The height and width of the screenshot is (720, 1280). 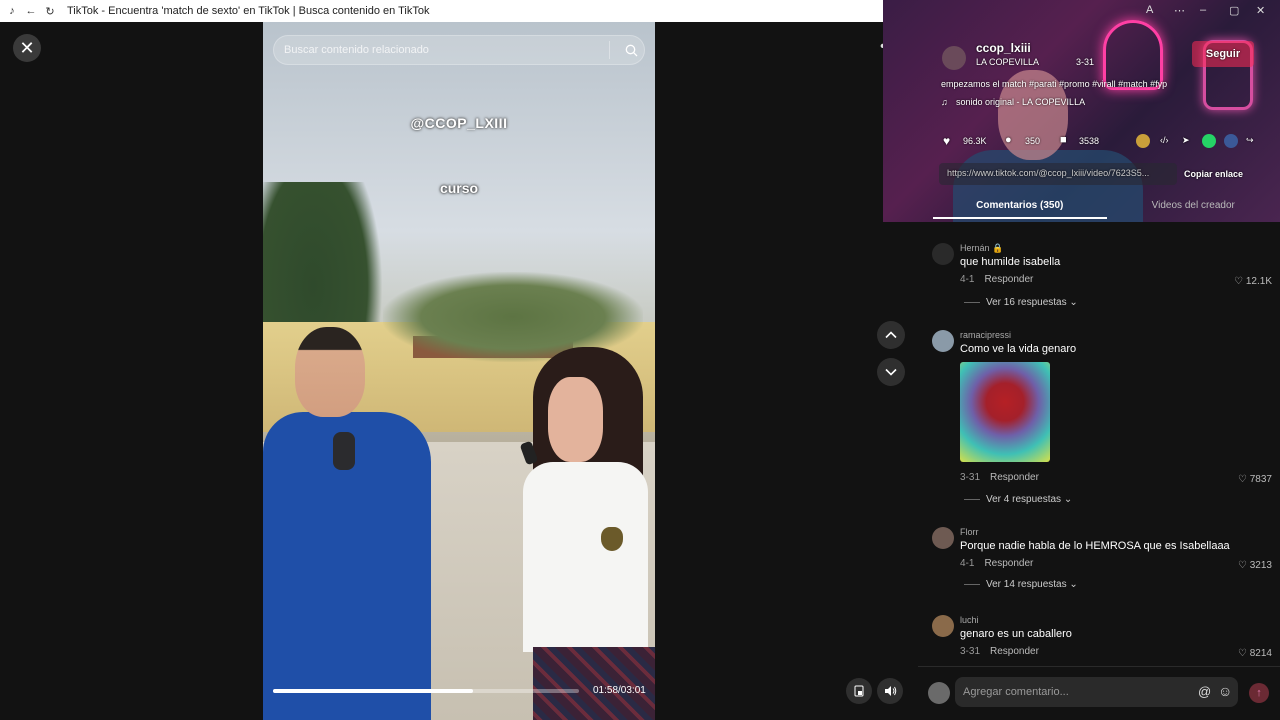 What do you see at coordinates (1234, 10) in the screenshot?
I see `maximize-icon: ▢` at bounding box center [1234, 10].